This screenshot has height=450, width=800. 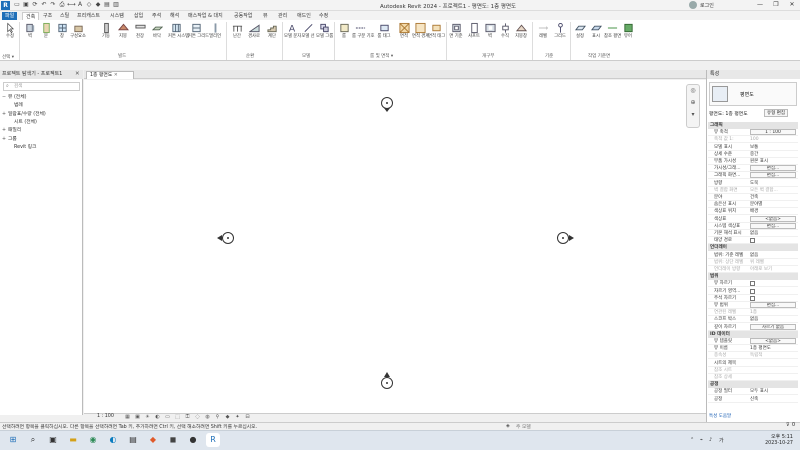 What do you see at coordinates (420, 37) in the screenshot?
I see `area-boundary-tool: 면적 경계` at bounding box center [420, 37].